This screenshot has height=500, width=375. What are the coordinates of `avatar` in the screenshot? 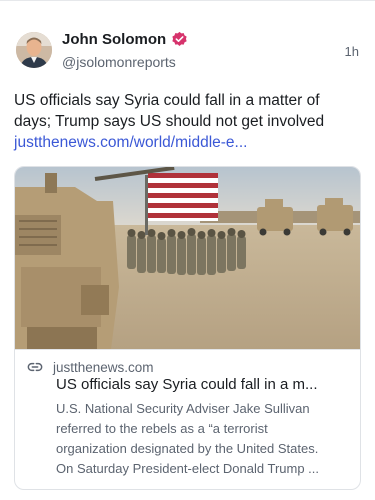 It's located at (34, 50).